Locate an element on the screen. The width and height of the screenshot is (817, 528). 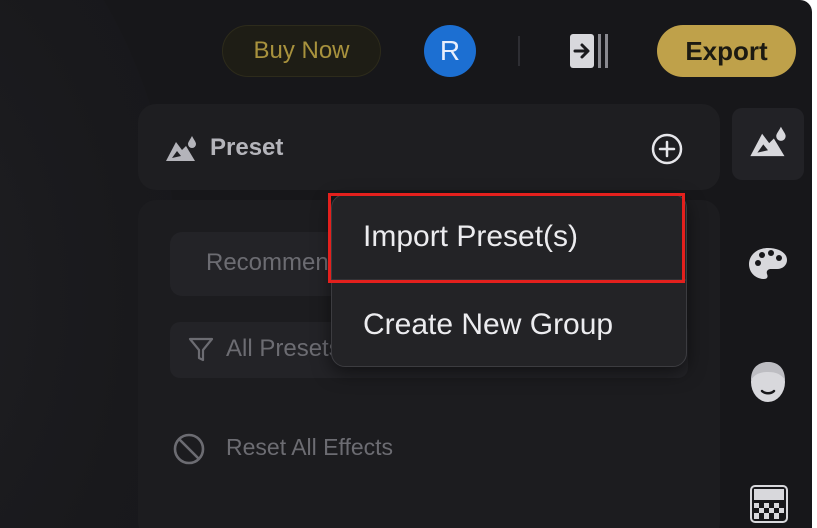
toolbar-divider is located at coordinates (519, 51).